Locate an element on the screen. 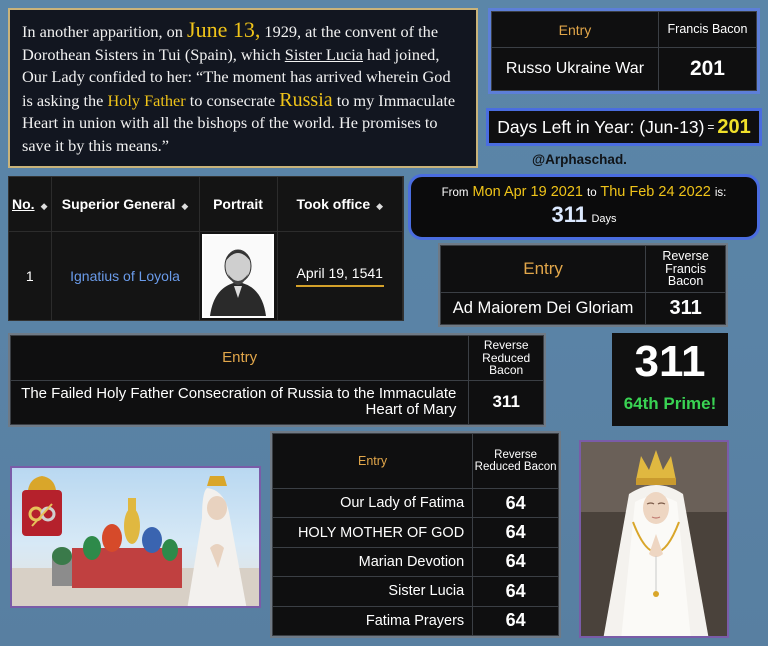 Image resolution: width=768 pixels, height=646 pixels. our-lady-of-fatima-statue-image is located at coordinates (654, 539).